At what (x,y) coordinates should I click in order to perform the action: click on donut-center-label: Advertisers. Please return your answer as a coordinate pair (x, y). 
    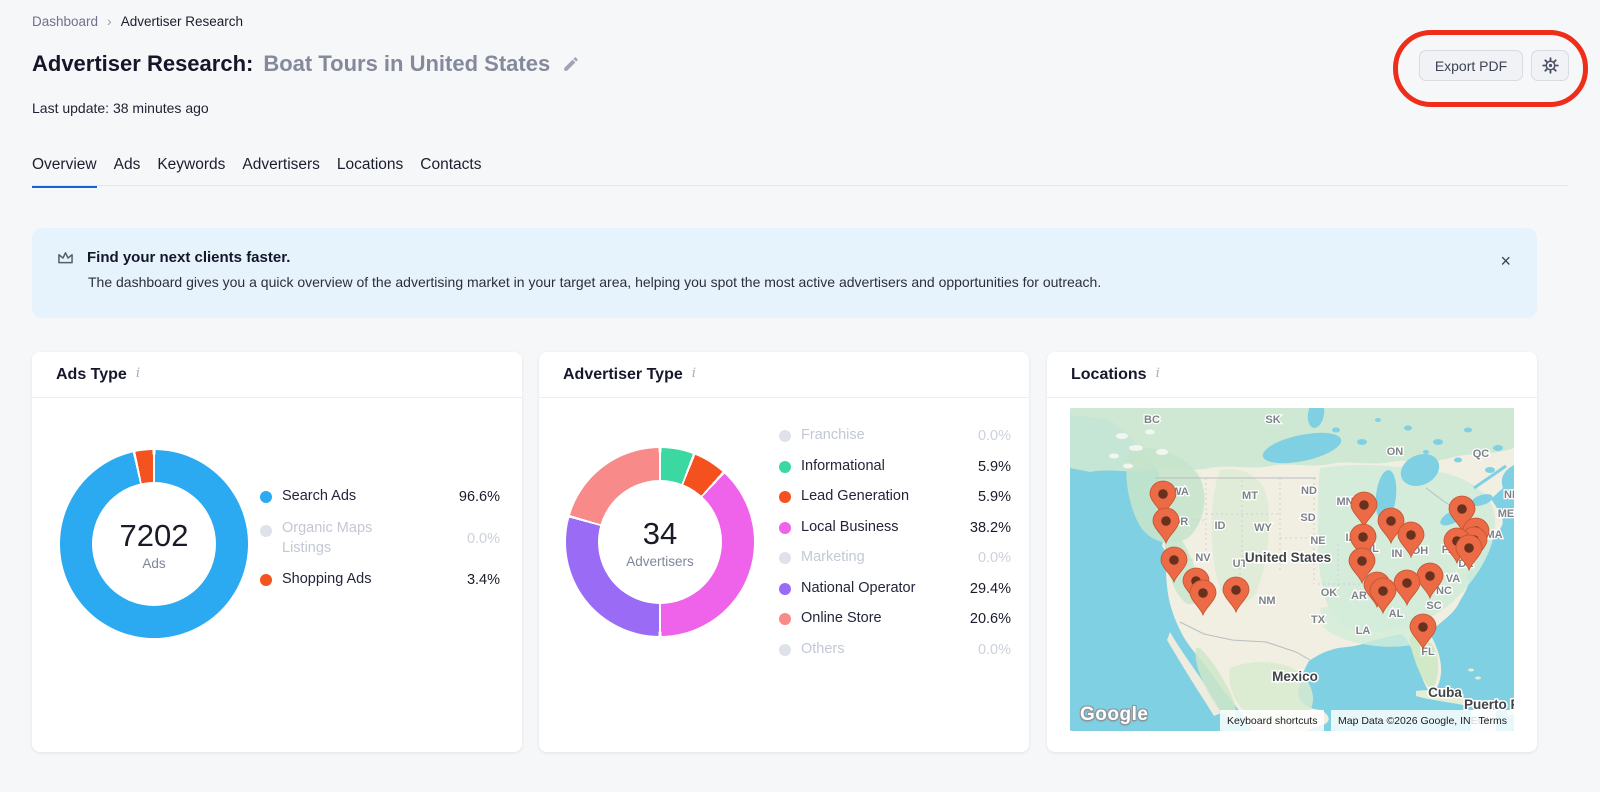
    Looking at the image, I should click on (660, 561).